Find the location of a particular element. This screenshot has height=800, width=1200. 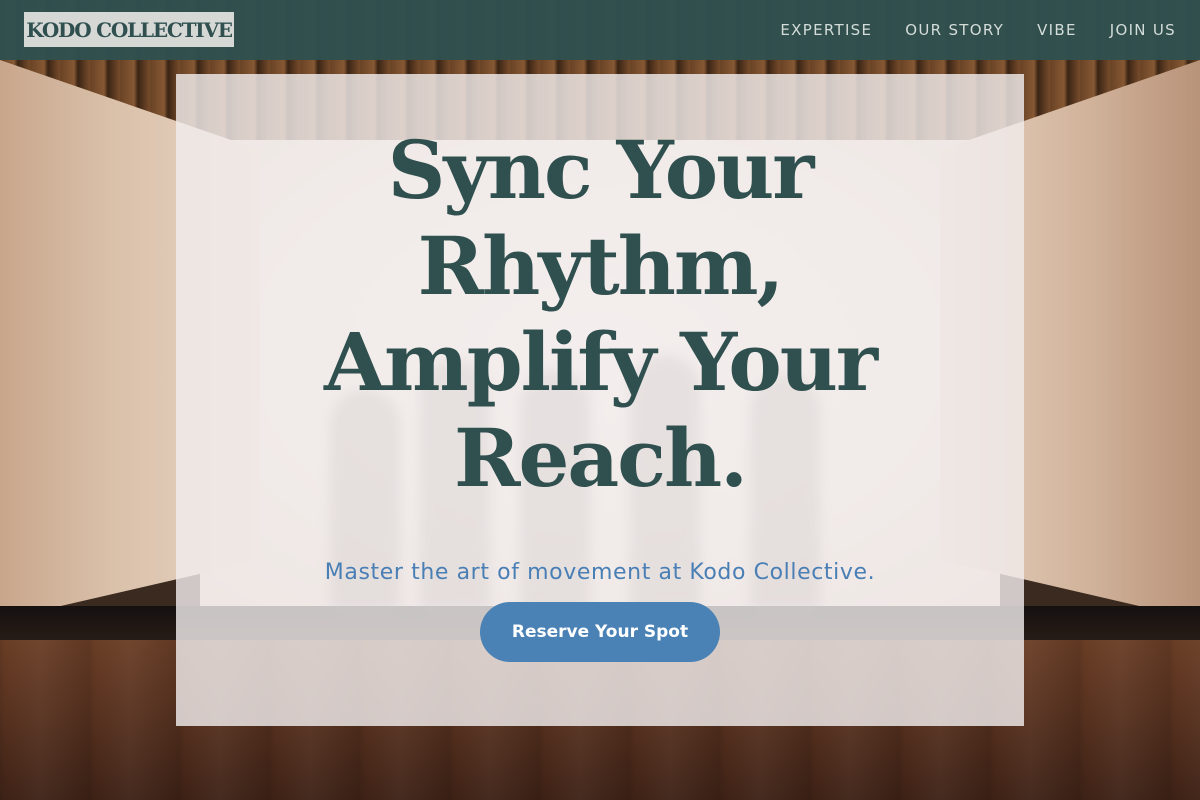

nav-menu: EXPERTISE OUR STORY VIBE JOIN US is located at coordinates (978, 30).